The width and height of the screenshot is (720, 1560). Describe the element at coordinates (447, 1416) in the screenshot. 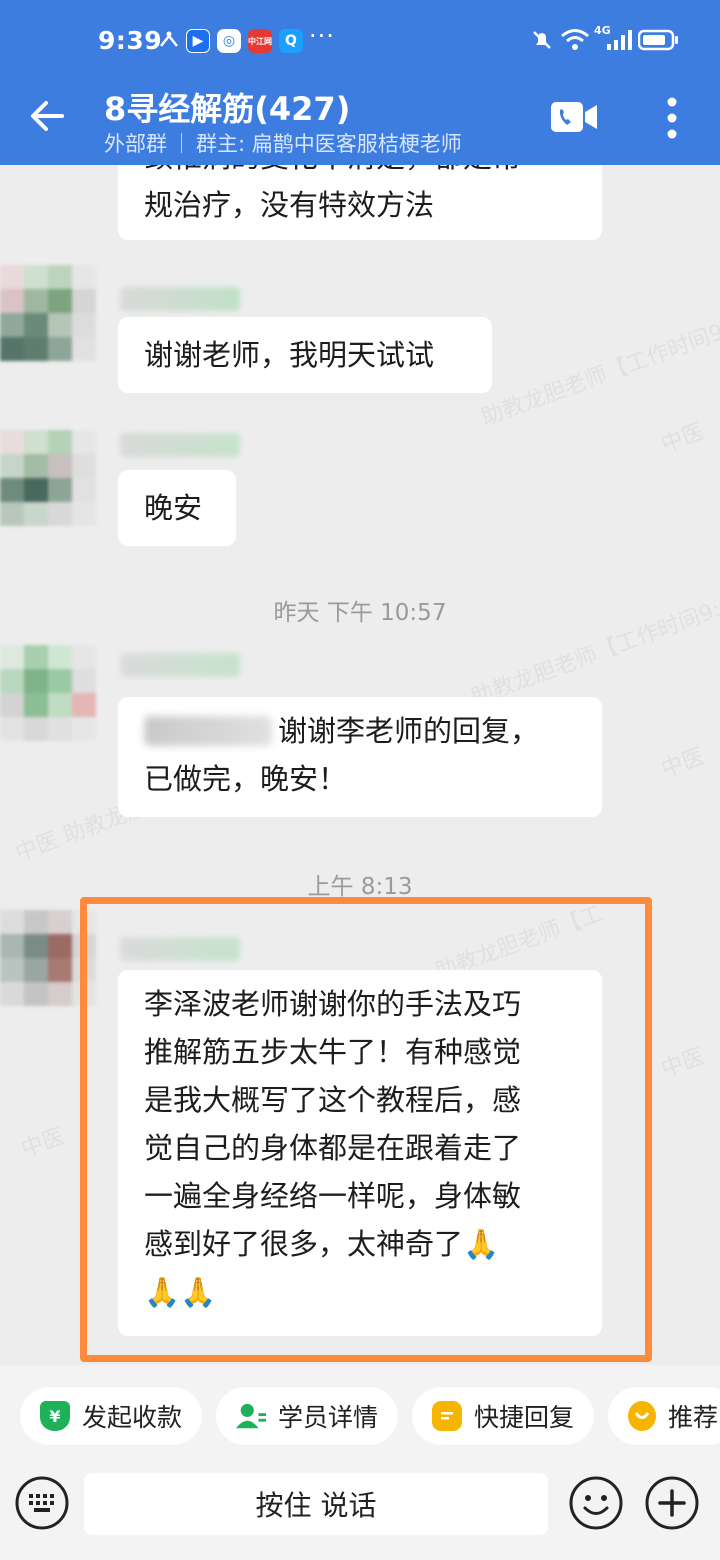

I see `quick-reply-icon` at that location.